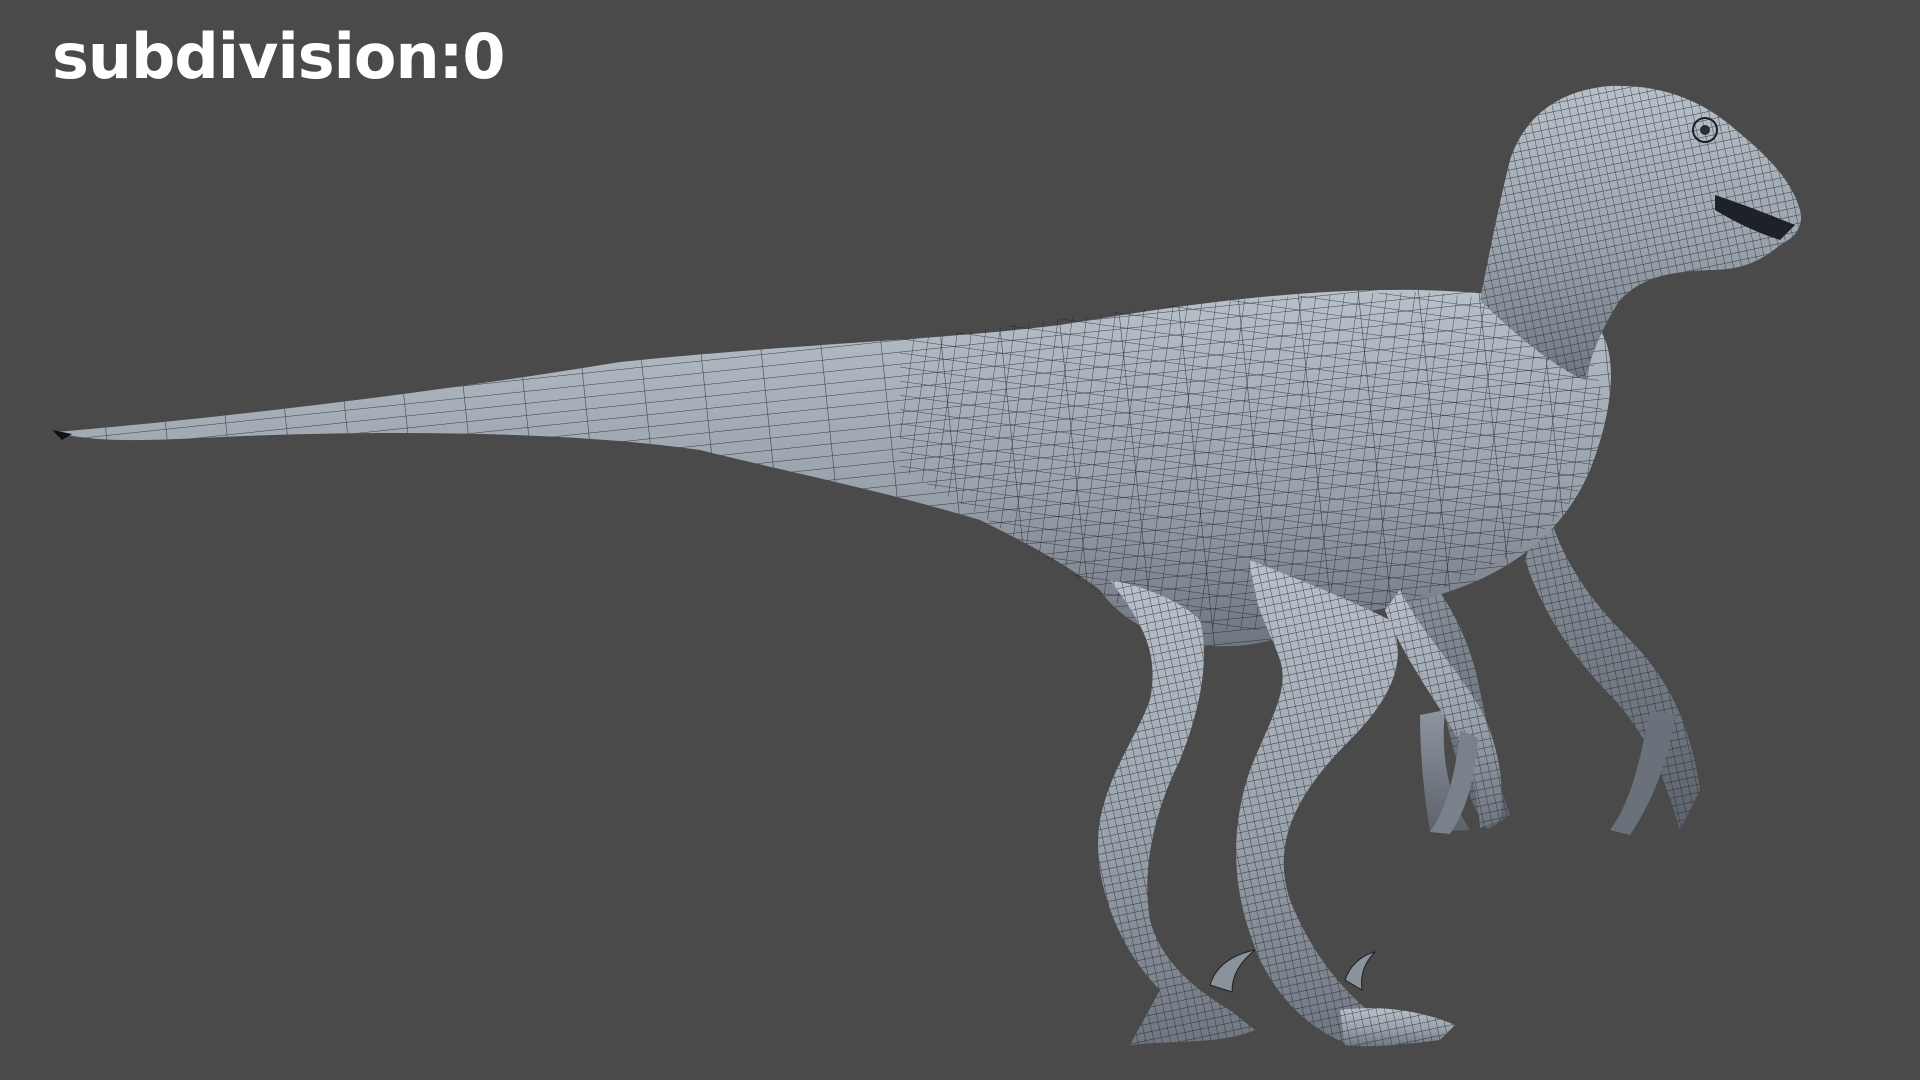 Image resolution: width=1920 pixels, height=1080 pixels. What do you see at coordinates (279, 56) in the screenshot?
I see `subdivision-caption: subdivision:0` at bounding box center [279, 56].